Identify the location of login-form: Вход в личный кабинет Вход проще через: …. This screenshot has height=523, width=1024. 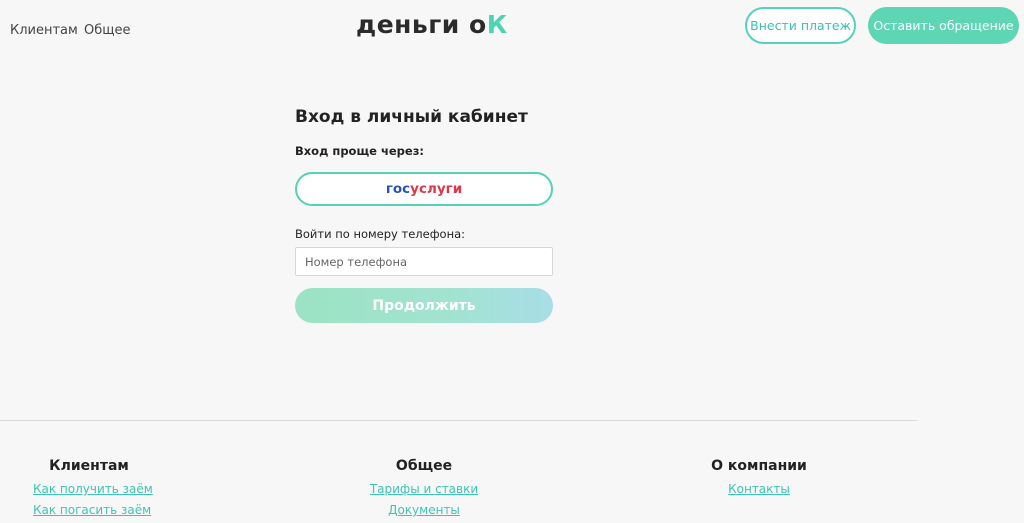
(424, 215).